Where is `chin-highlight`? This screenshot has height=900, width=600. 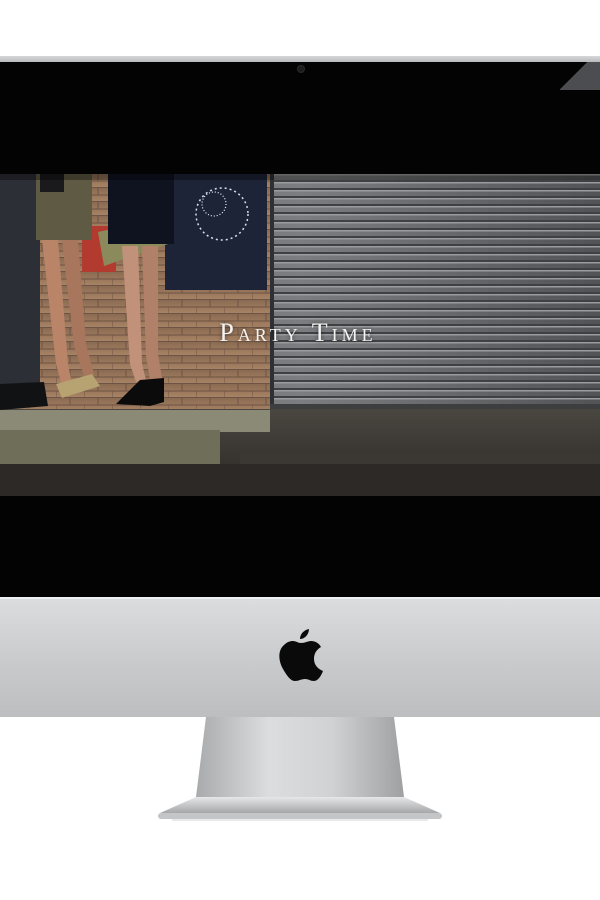
chin-highlight is located at coordinates (300, 598).